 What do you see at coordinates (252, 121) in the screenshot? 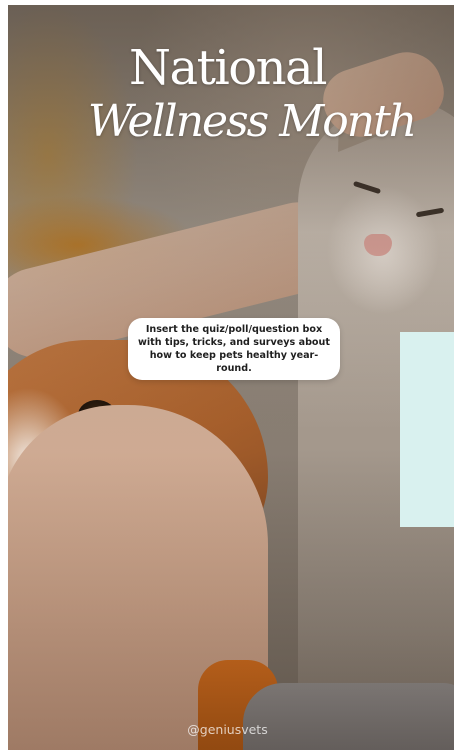
I see `title-line-2: Wellness Month` at bounding box center [252, 121].